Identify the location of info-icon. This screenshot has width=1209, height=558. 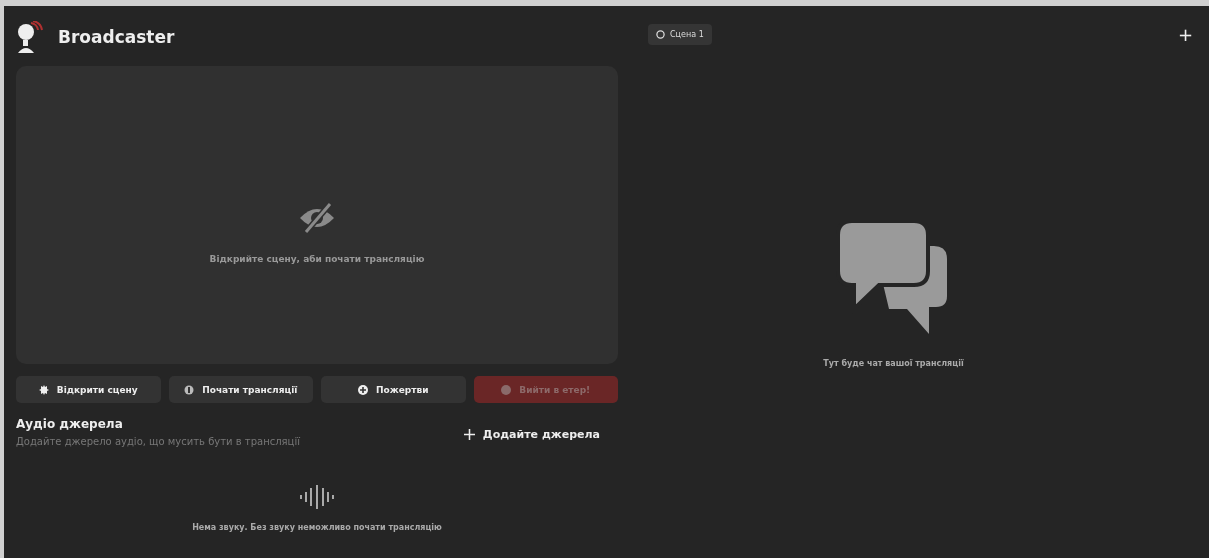
(189, 389).